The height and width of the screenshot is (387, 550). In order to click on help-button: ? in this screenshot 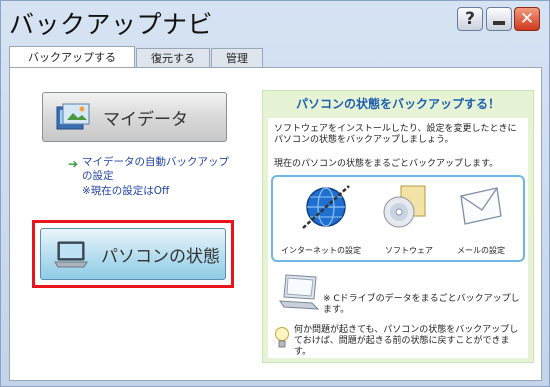, I will do `click(470, 19)`.